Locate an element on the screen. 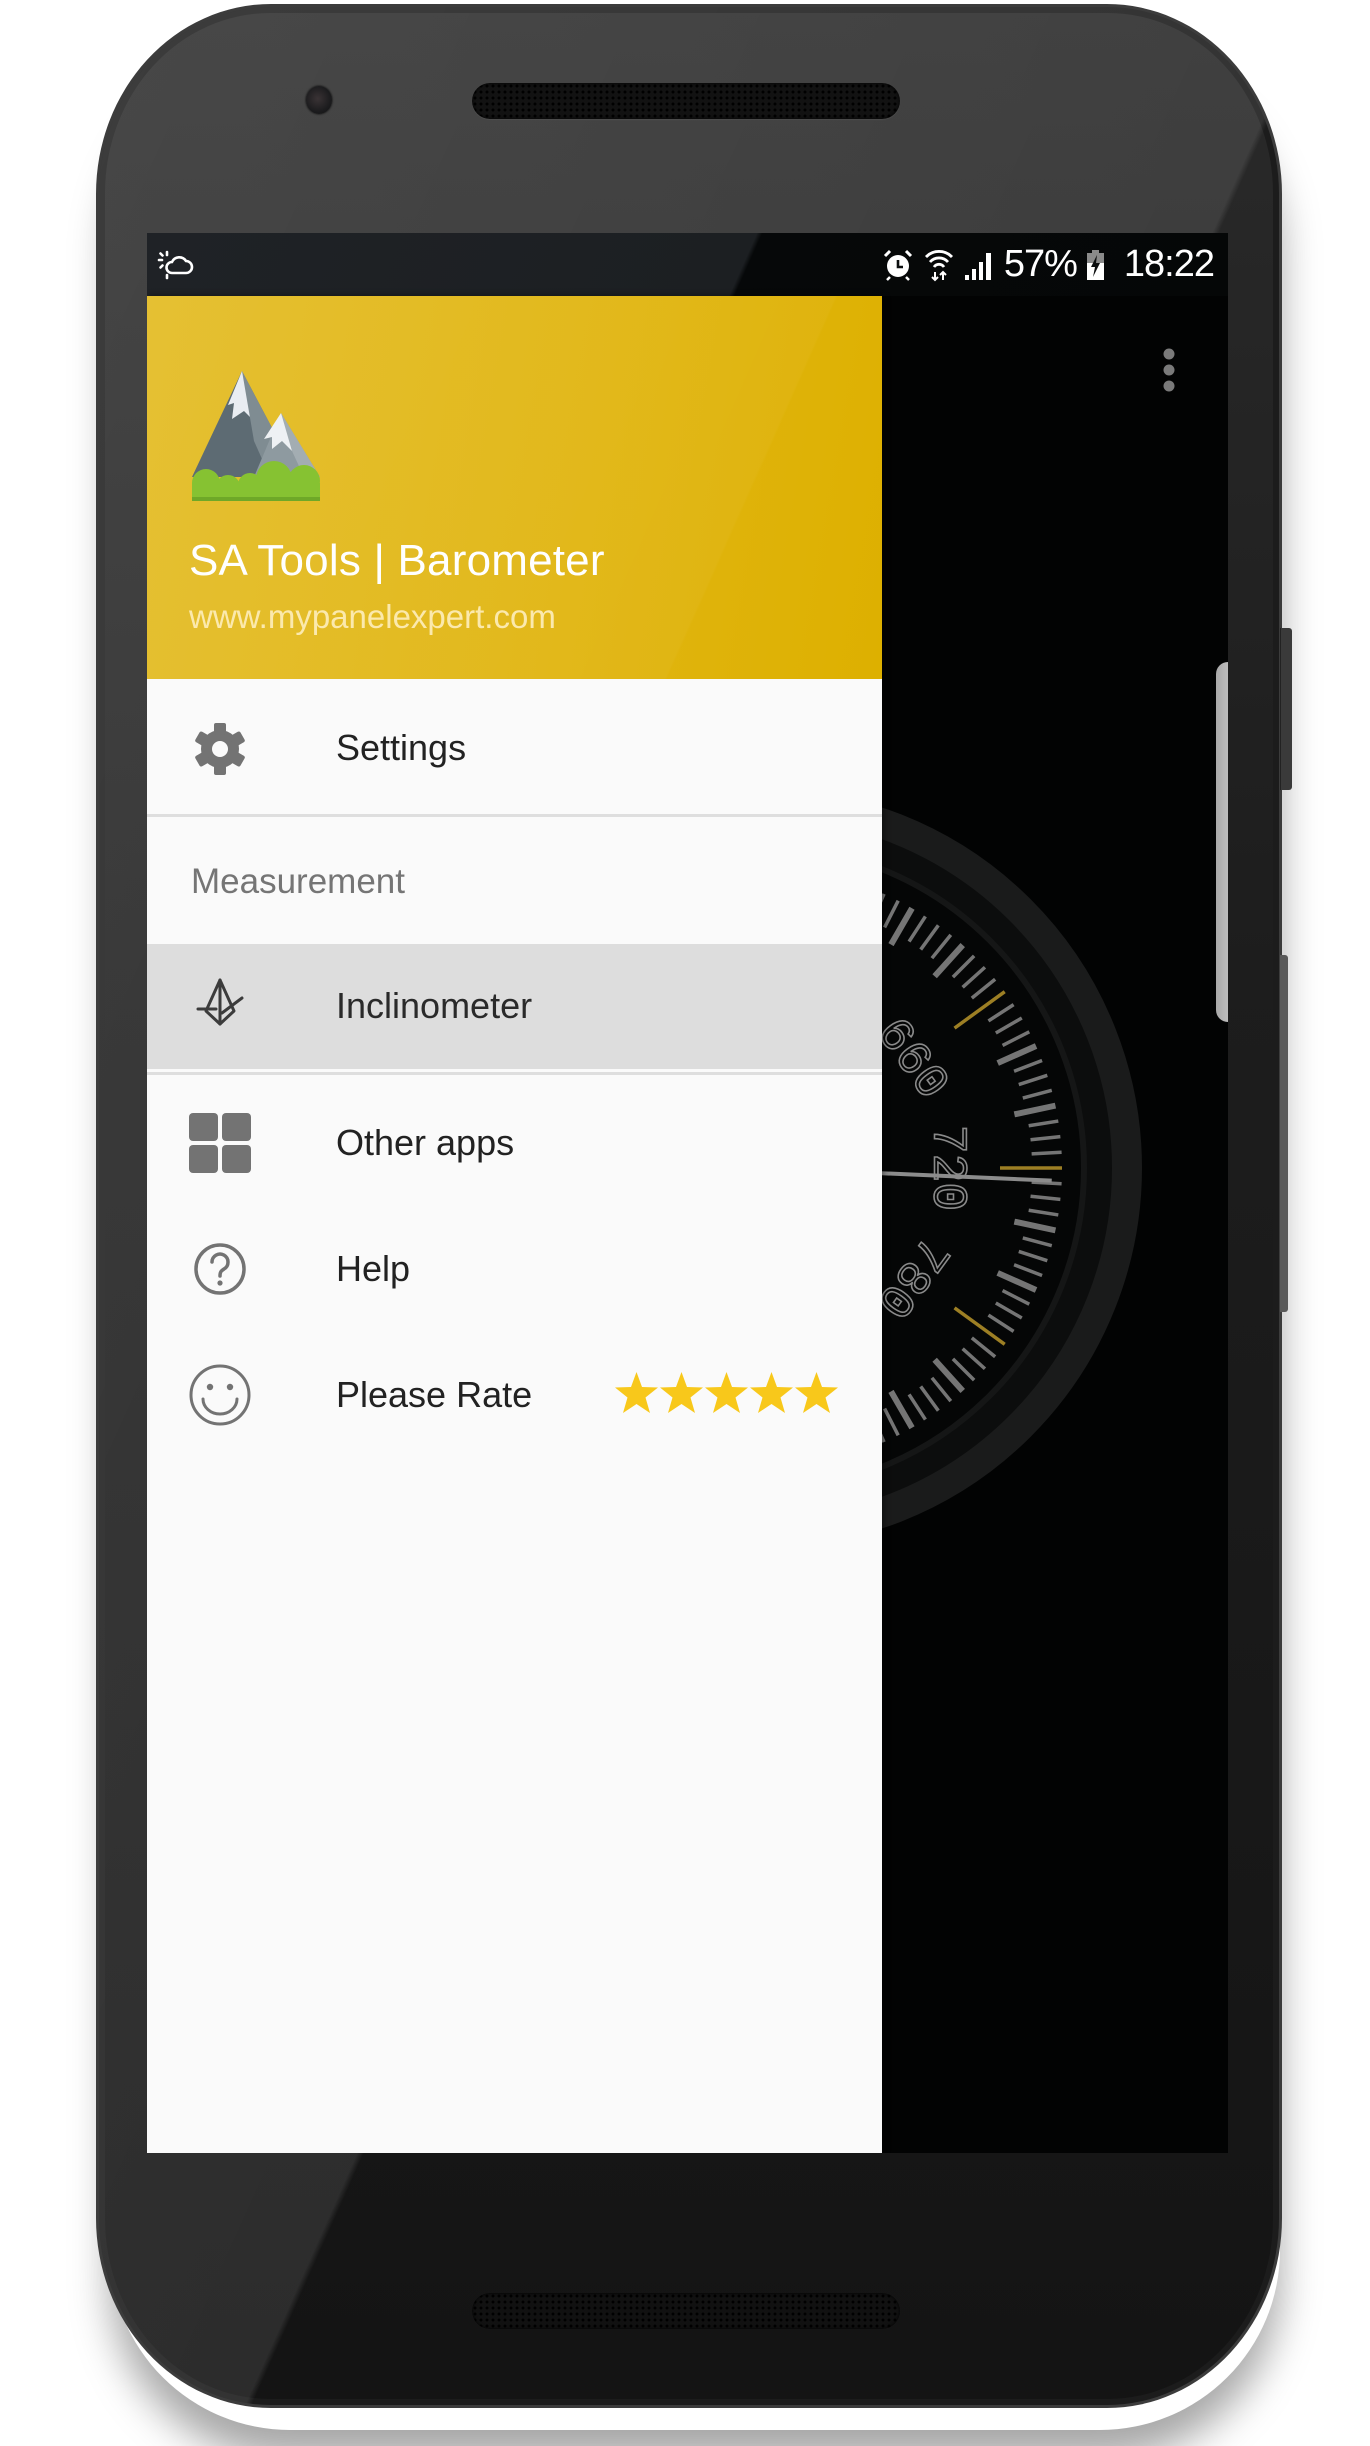 This screenshot has width=1370, height=2446. smiley-icon is located at coordinates (220, 1395).